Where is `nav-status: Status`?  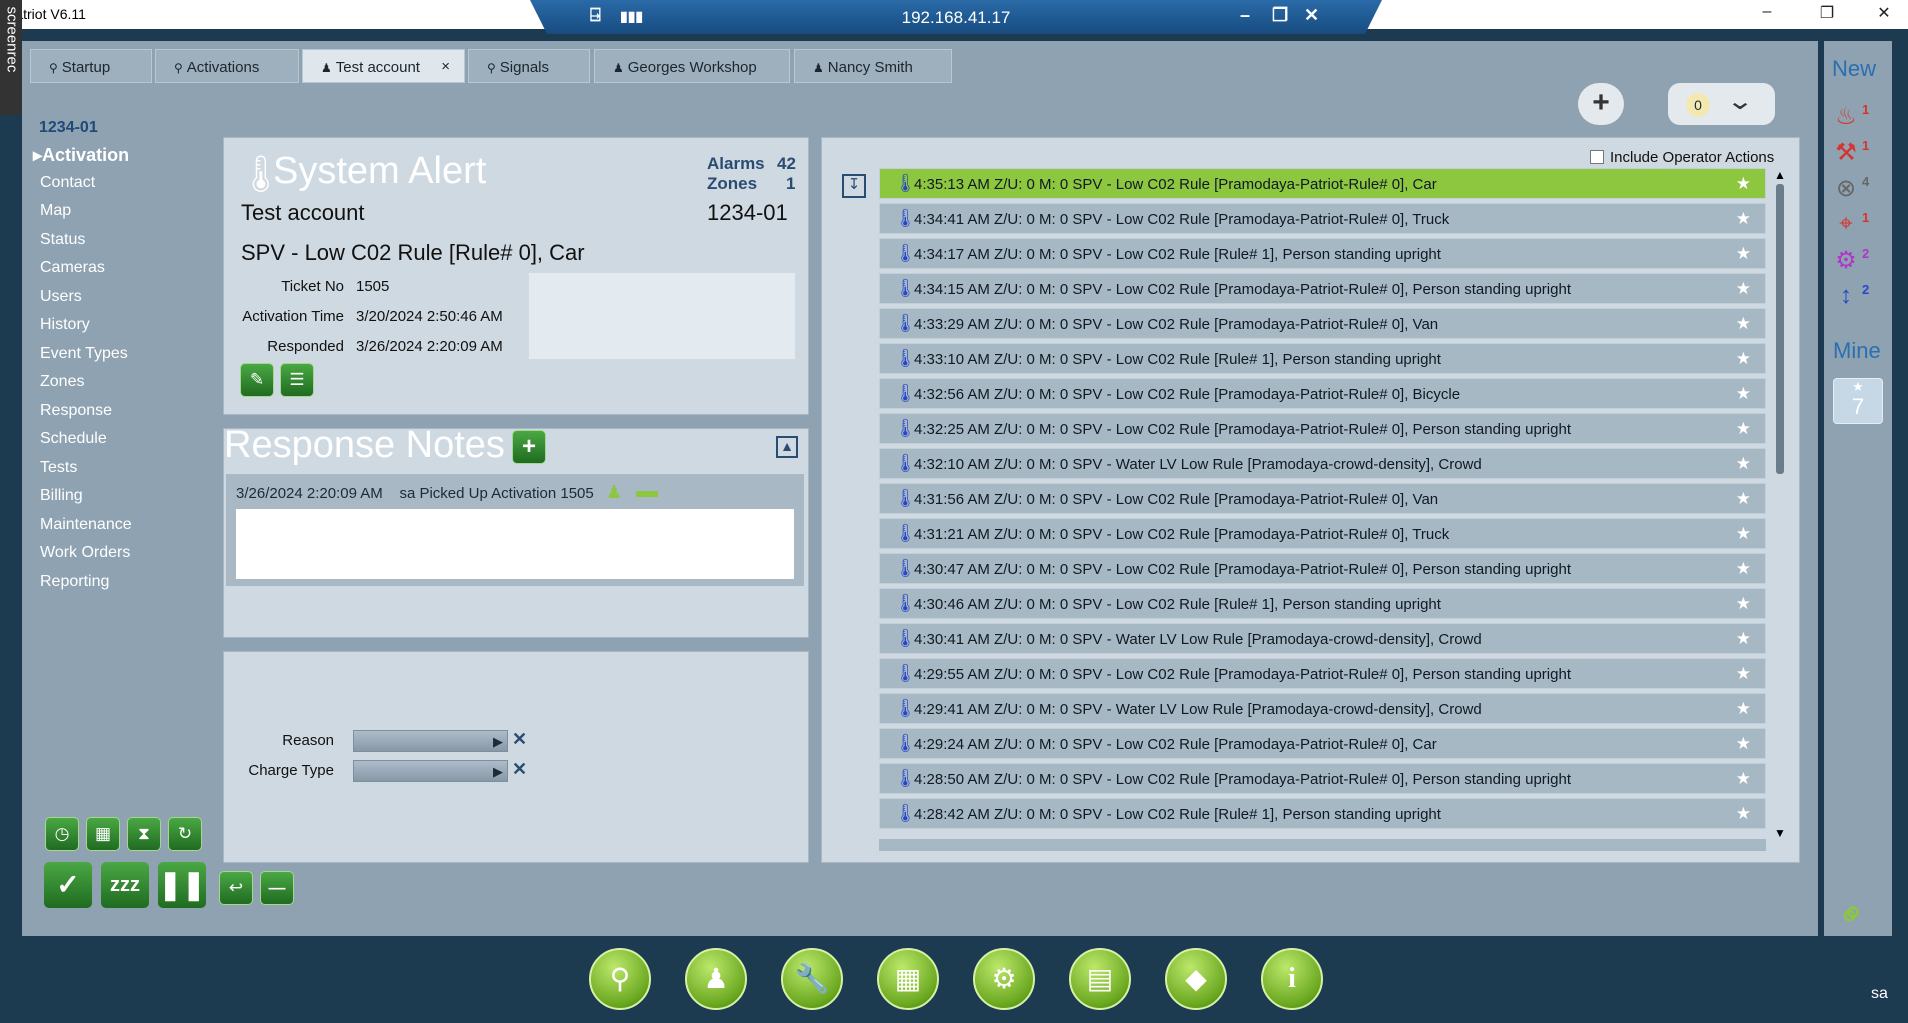 nav-status: Status is located at coordinates (62, 240).